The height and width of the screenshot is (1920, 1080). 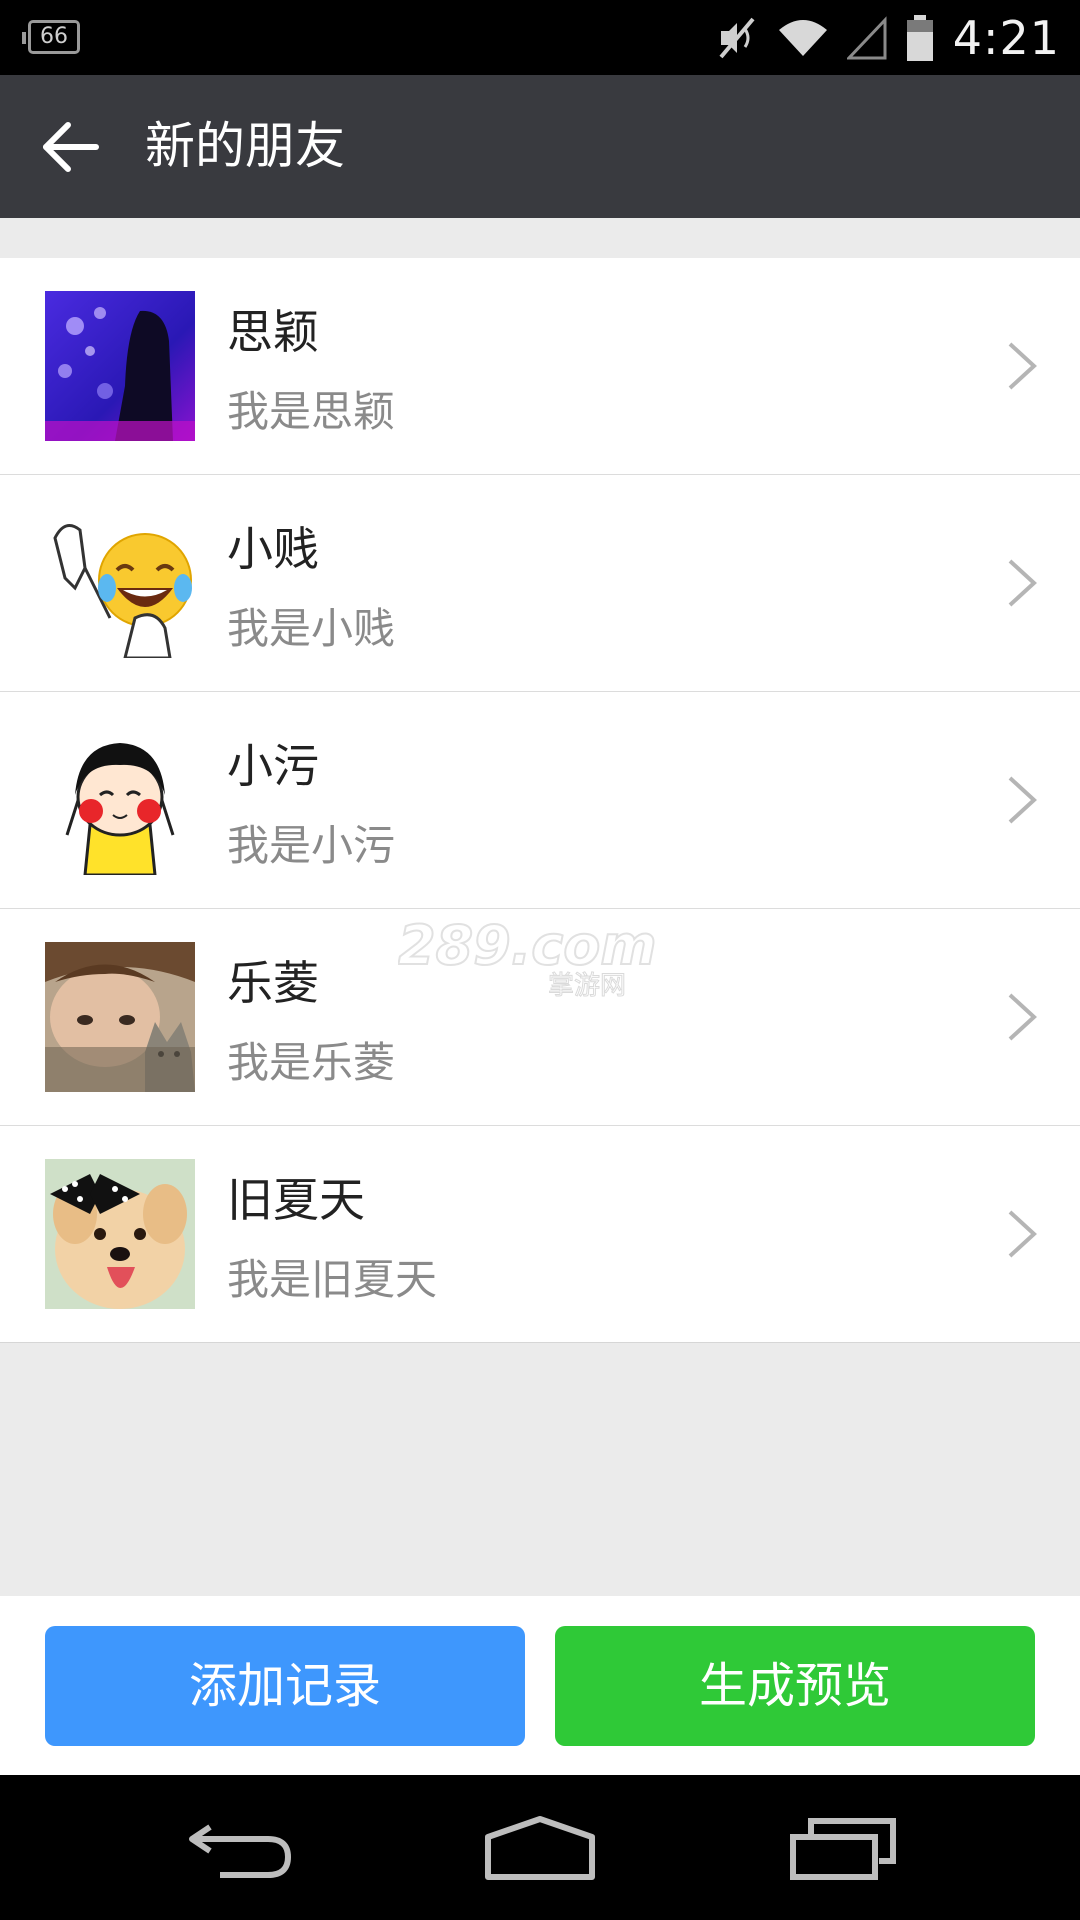 What do you see at coordinates (70, 147) in the screenshot?
I see `arrow-left-icon` at bounding box center [70, 147].